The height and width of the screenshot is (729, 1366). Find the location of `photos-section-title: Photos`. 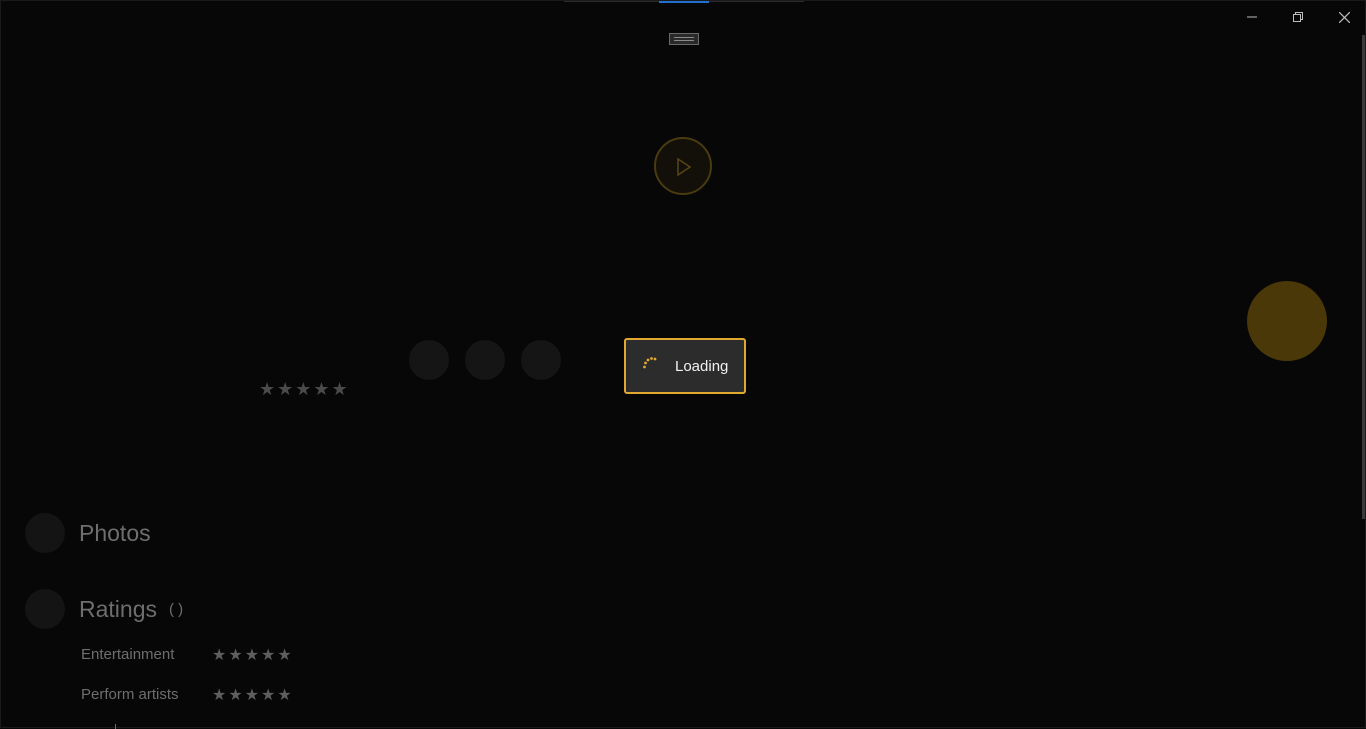

photos-section-title: Photos is located at coordinates (115, 533).